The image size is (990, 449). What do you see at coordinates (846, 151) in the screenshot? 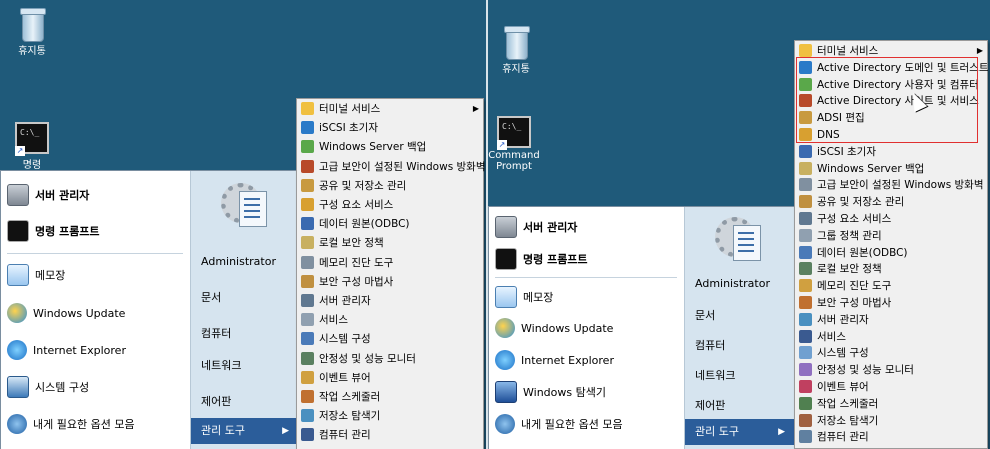
I see `admin-tools-item-label: iSCSI 초기자` at bounding box center [846, 151].